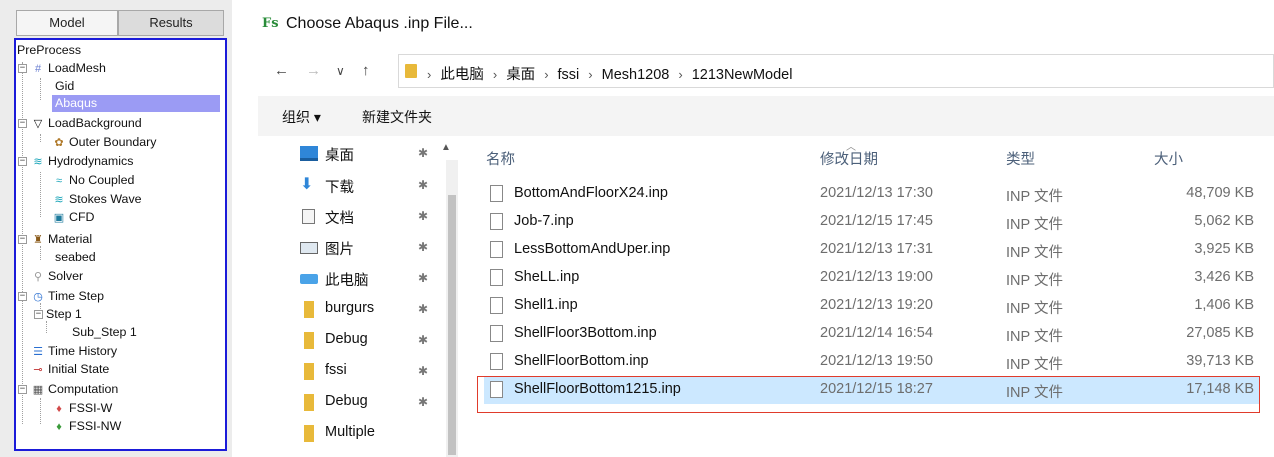 The height and width of the screenshot is (457, 1274). I want to click on breadcrumb-item: Mesh1208, so click(636, 75).